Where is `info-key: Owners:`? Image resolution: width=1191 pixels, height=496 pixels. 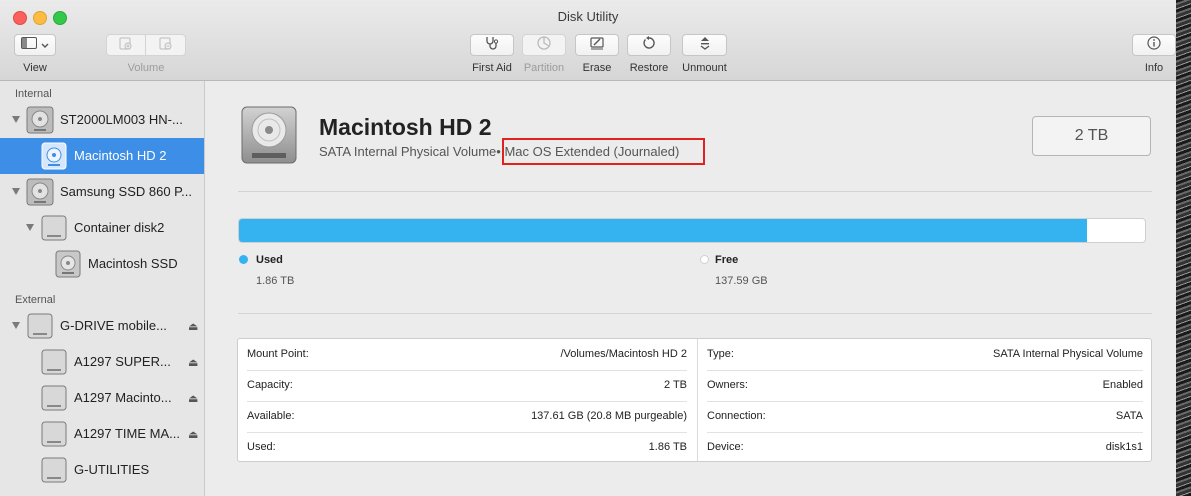
info-key: Owners: is located at coordinates (727, 385).